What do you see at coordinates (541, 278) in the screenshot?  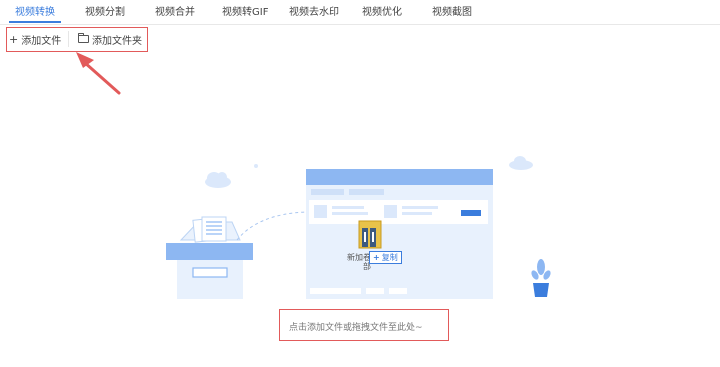 I see `plant-icon` at bounding box center [541, 278].